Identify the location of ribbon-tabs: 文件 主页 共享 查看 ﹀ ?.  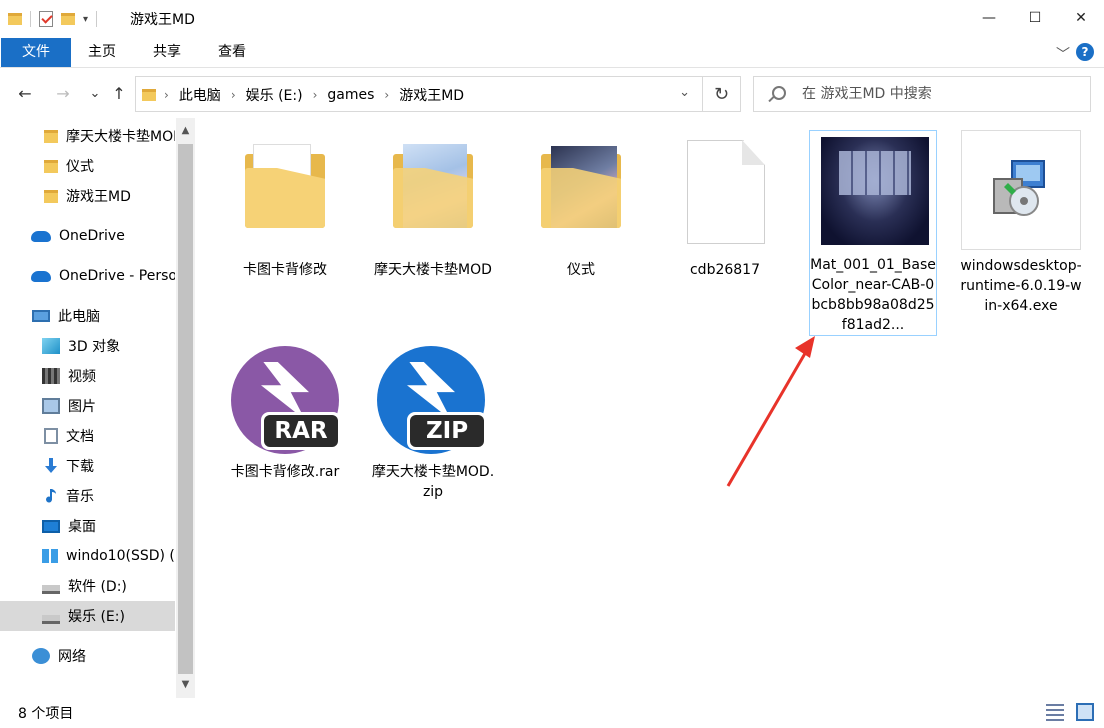
(552, 53).